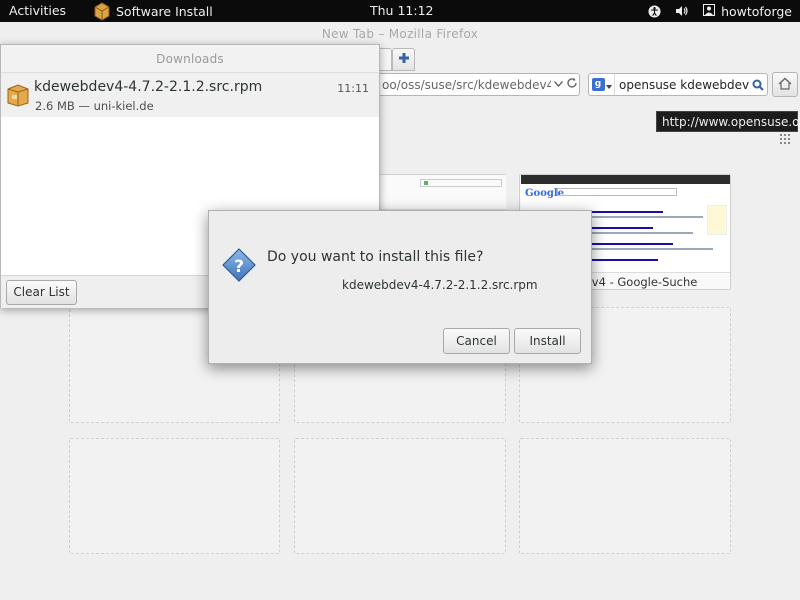 This screenshot has width=800, height=600. I want to click on search-bar: g opensuse kdewebdev4, so click(678, 84).